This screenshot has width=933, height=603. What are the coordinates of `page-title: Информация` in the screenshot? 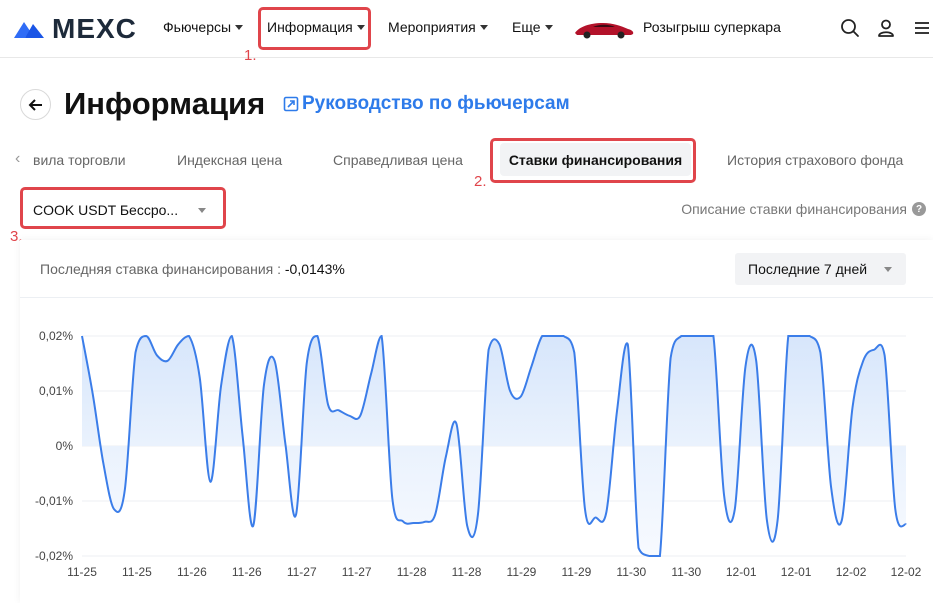 It's located at (165, 103).